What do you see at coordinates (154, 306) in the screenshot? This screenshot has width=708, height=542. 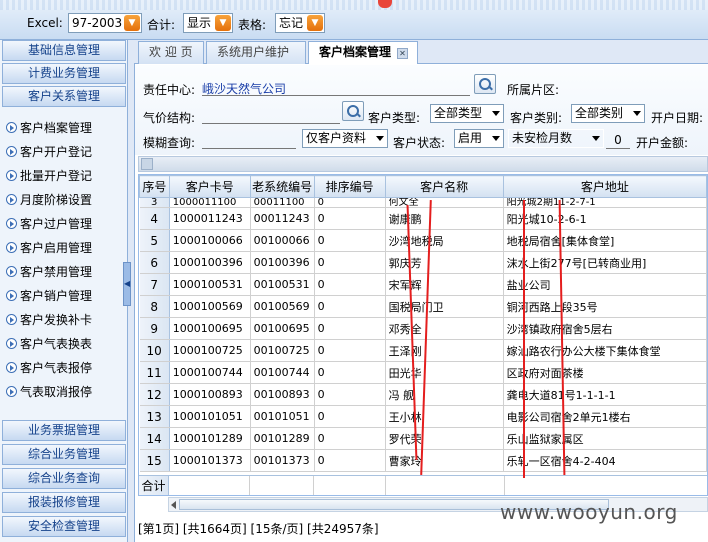 I see `table-cell: 8` at bounding box center [154, 306].